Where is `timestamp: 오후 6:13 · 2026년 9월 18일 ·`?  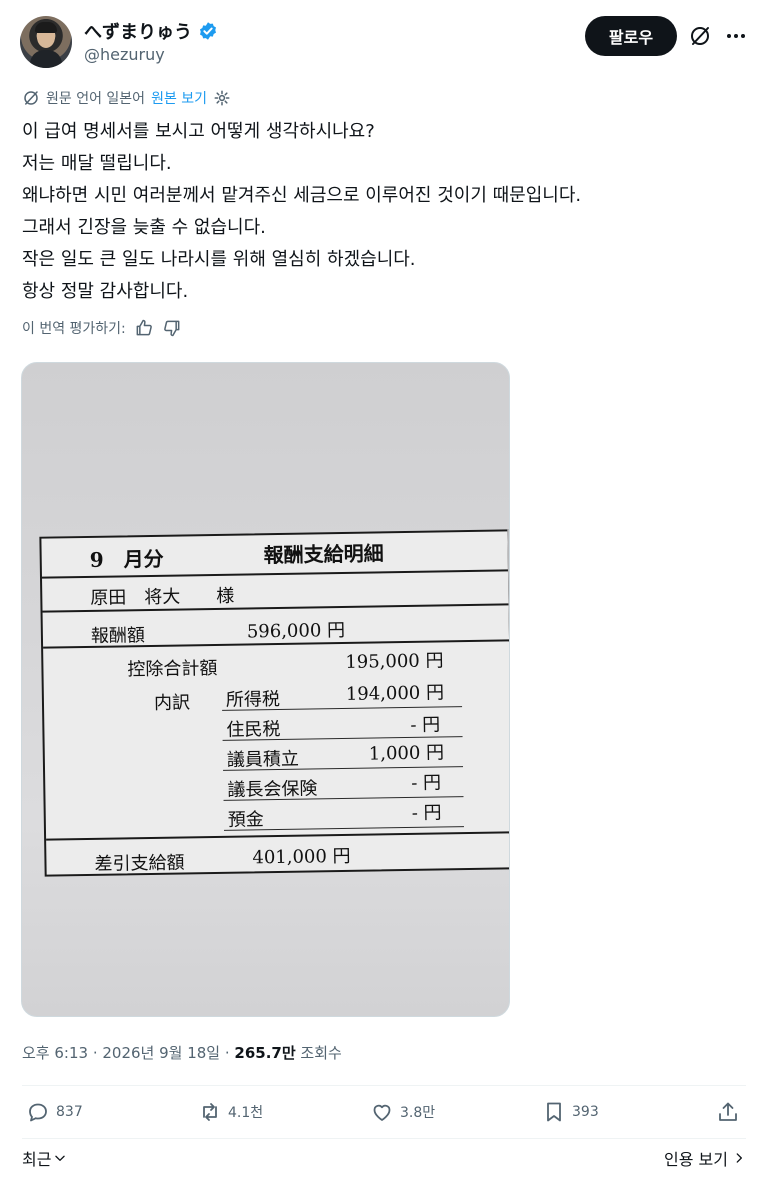 timestamp: 오후 6:13 · 2026년 9월 18일 · is located at coordinates (128, 1053).